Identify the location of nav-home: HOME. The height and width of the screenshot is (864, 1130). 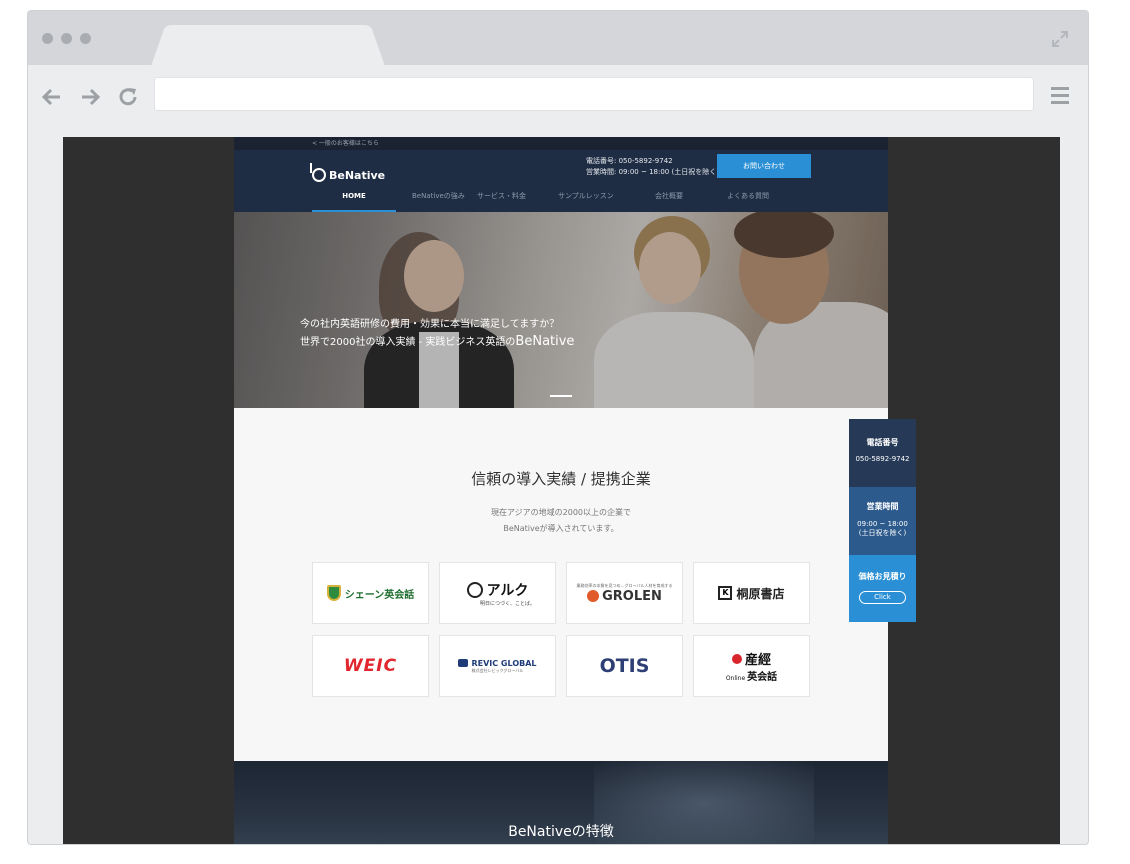
(354, 200).